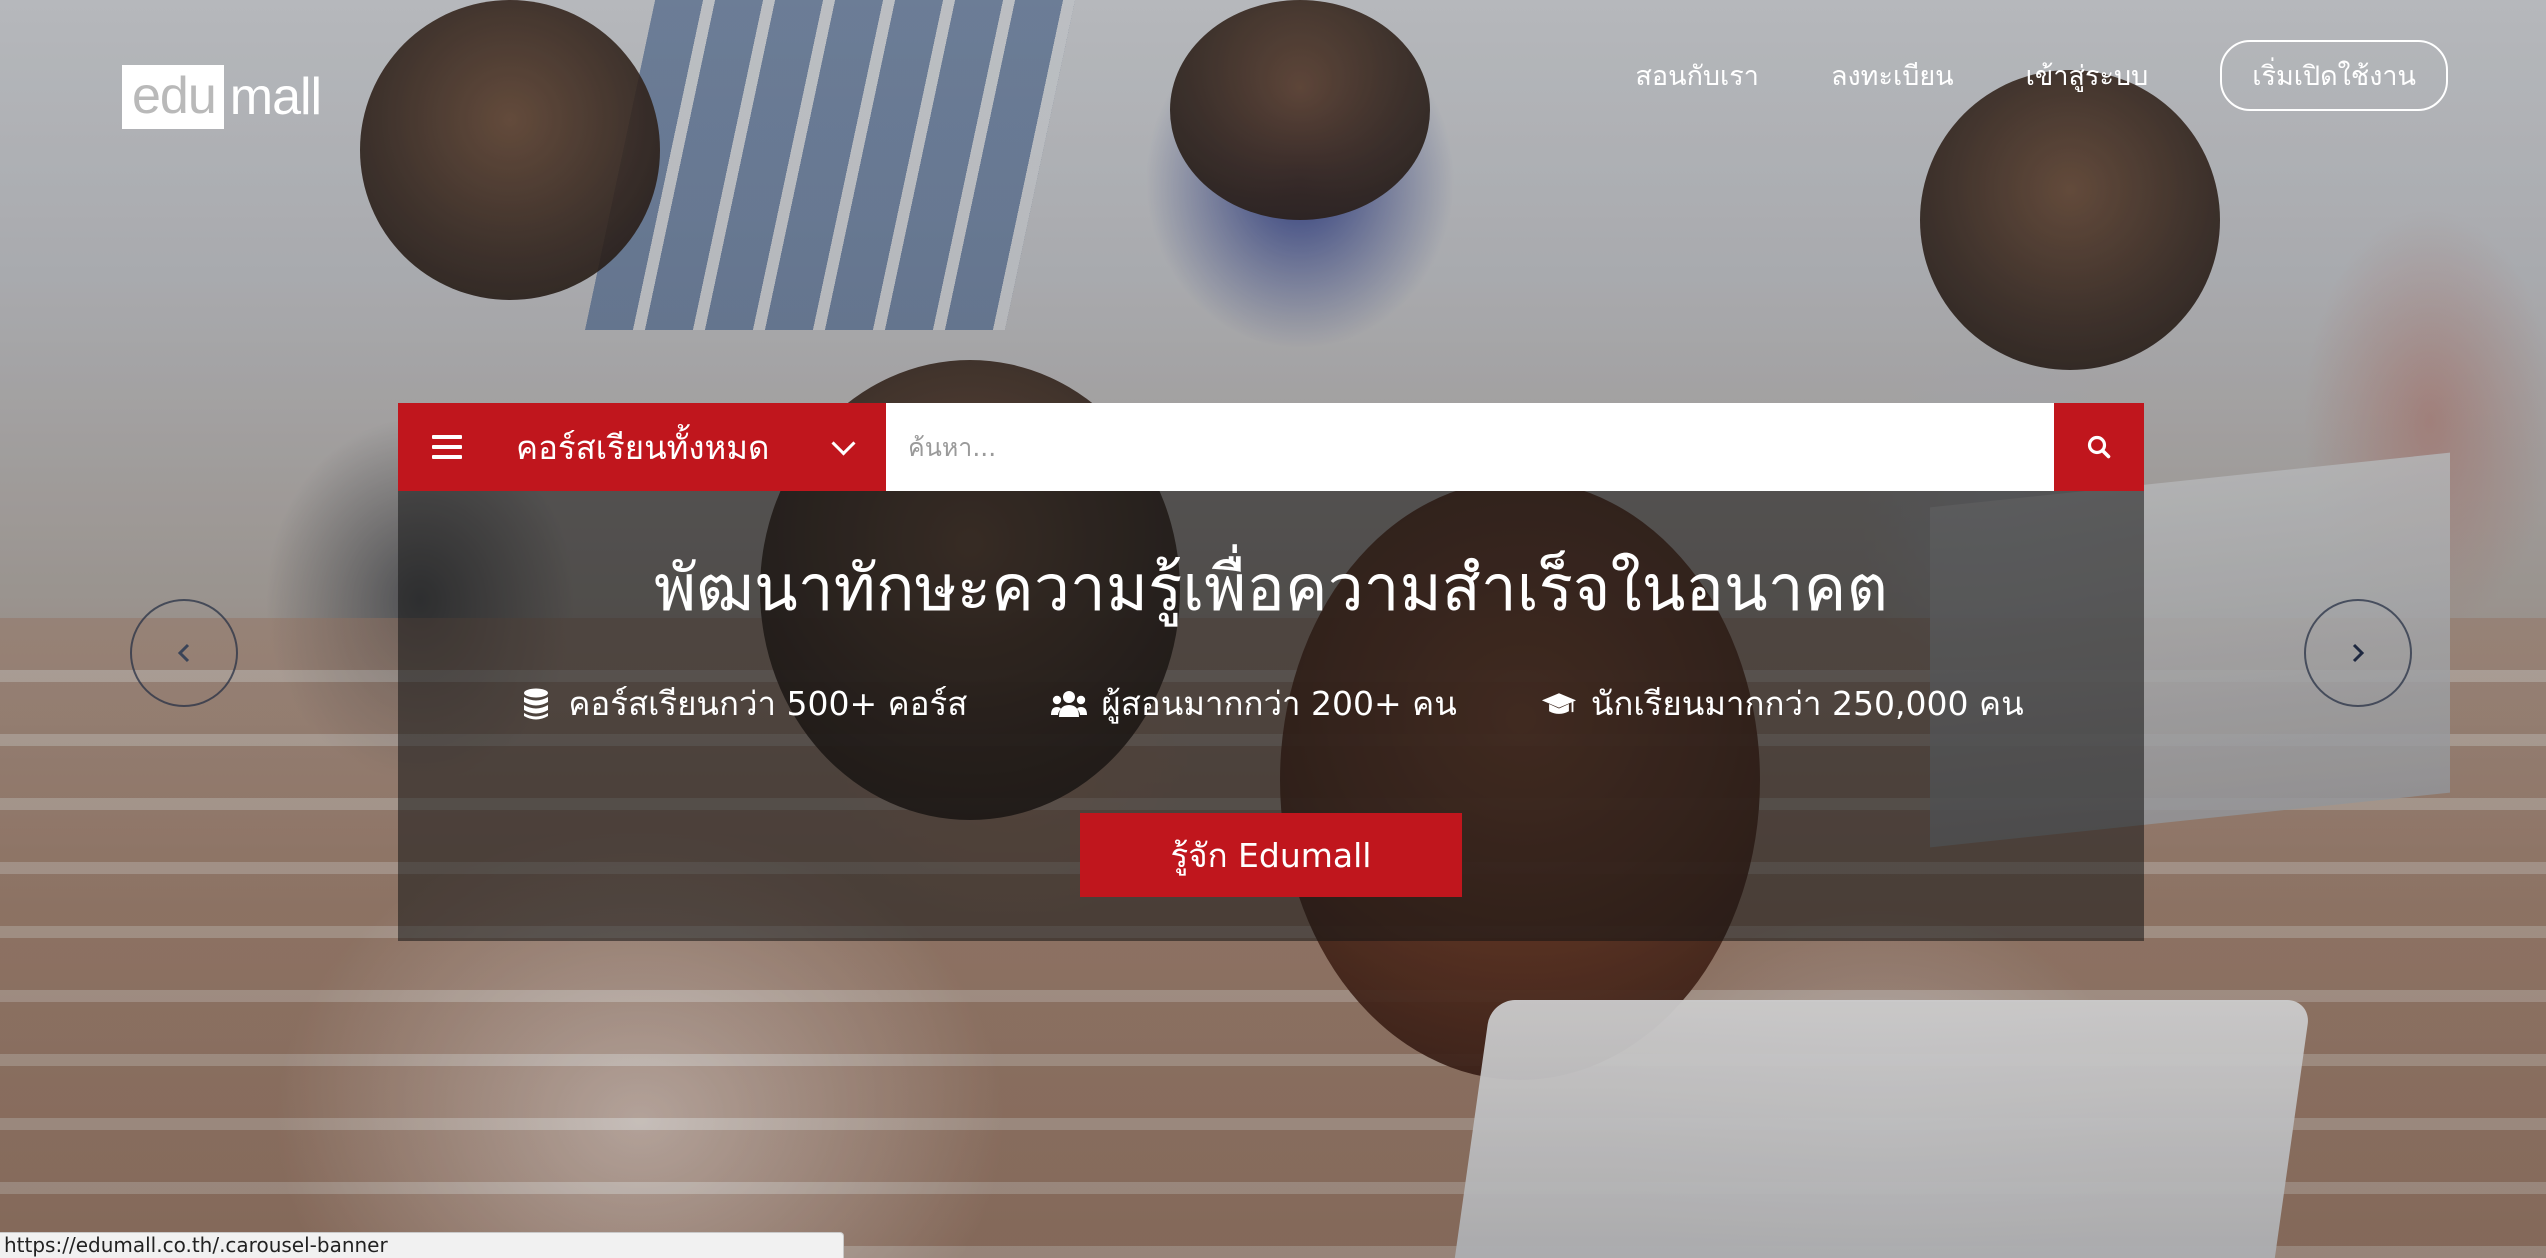  What do you see at coordinates (1697, 75) in the screenshot?
I see `nav-teach-with-us: สอนกับเรา` at bounding box center [1697, 75].